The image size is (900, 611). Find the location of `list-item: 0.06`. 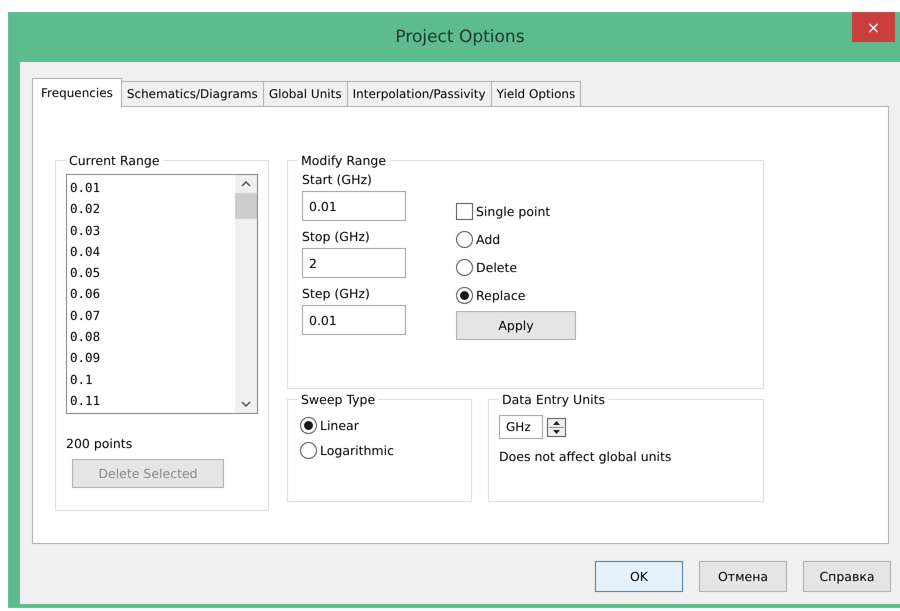

list-item: 0.06 is located at coordinates (151, 294).